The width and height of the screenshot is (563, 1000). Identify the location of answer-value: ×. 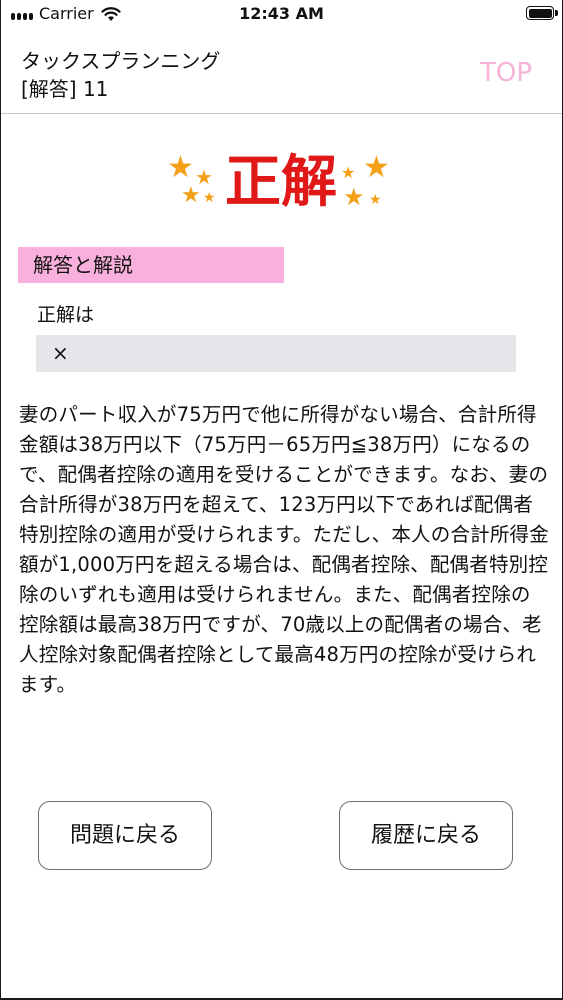
(276, 353).